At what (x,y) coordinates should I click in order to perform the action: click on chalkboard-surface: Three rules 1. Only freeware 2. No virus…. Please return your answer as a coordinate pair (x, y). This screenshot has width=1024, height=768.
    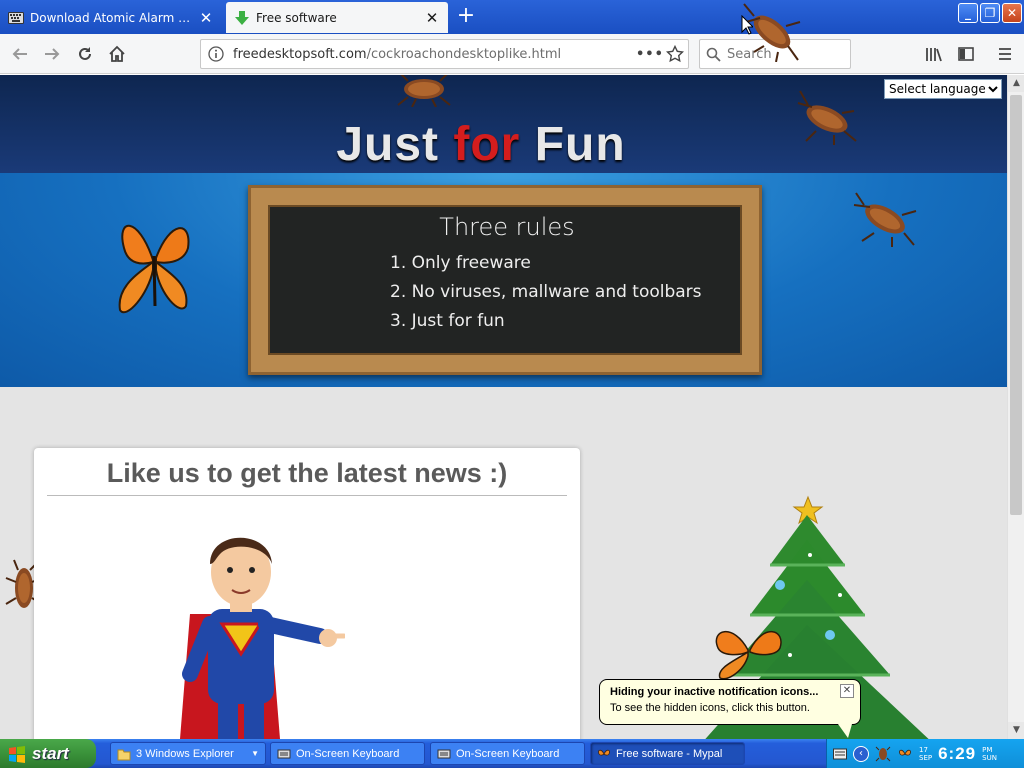
    Looking at the image, I should click on (505, 280).